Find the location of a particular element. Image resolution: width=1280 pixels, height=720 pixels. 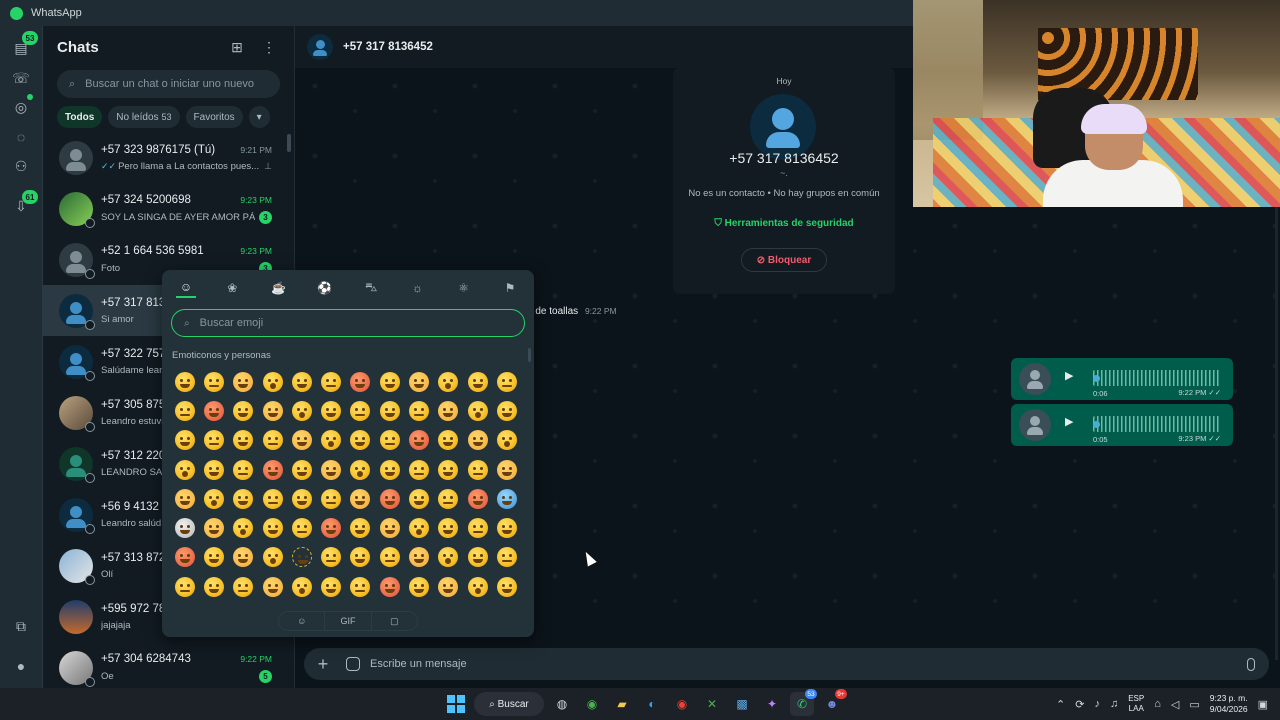

attach-icon: + is located at coordinates (323, 664).